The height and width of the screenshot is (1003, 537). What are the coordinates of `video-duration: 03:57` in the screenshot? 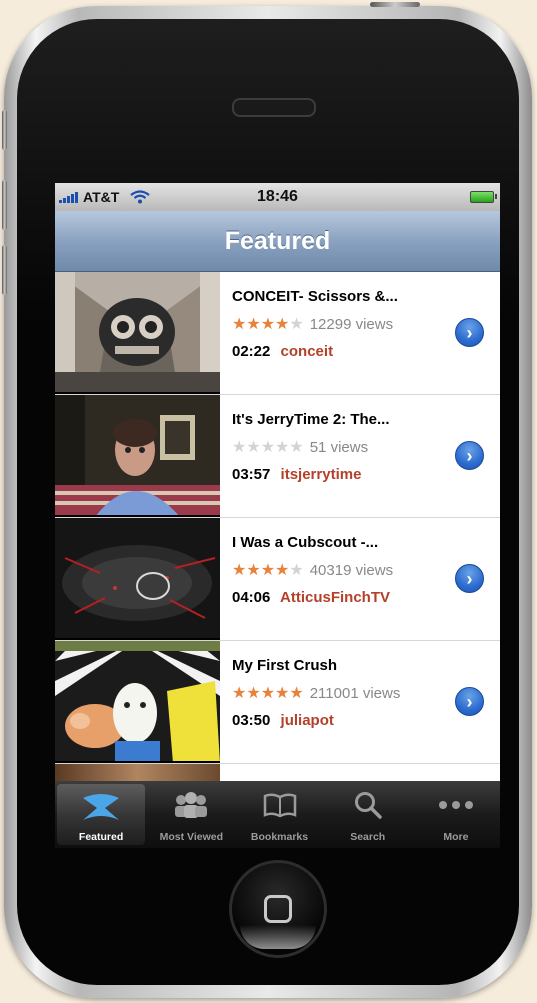 It's located at (251, 474).